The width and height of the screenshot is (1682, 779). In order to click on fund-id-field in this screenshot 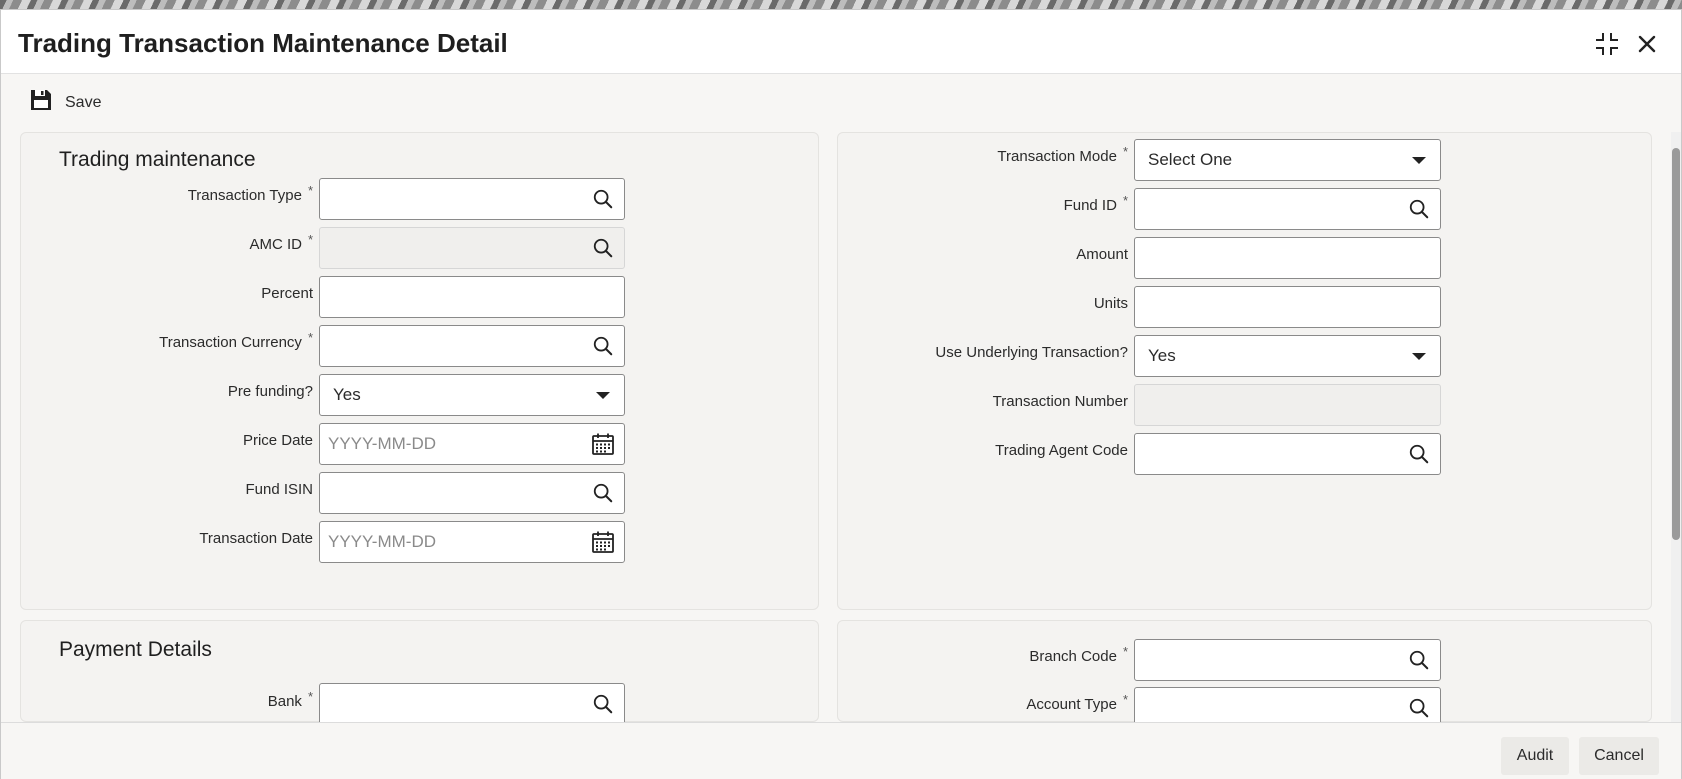, I will do `click(1287, 209)`.